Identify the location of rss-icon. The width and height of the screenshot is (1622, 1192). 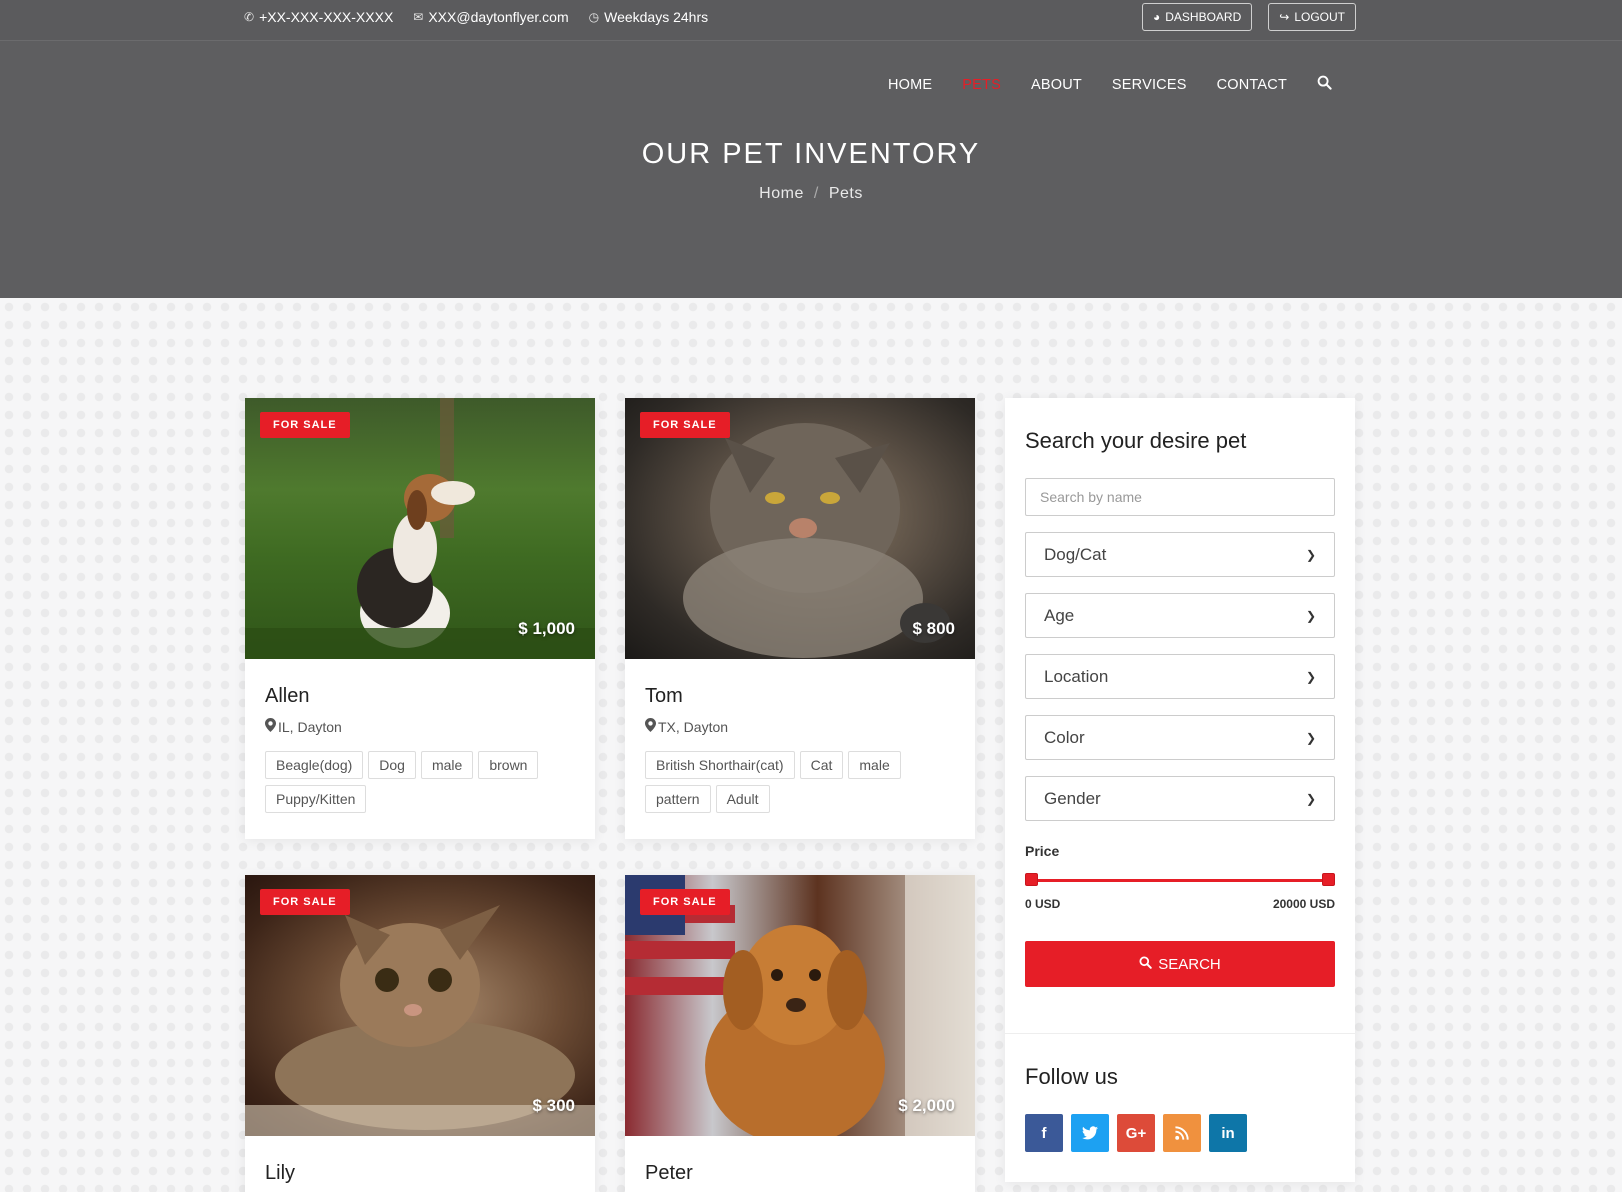
(1182, 1133).